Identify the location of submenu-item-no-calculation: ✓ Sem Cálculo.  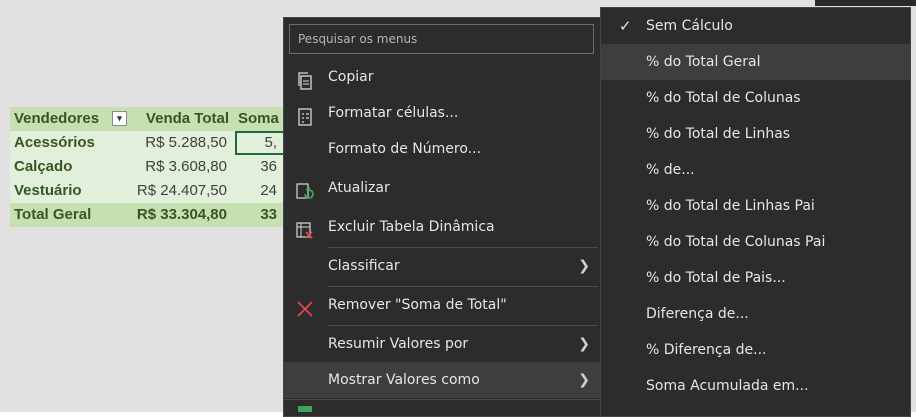
(755, 26).